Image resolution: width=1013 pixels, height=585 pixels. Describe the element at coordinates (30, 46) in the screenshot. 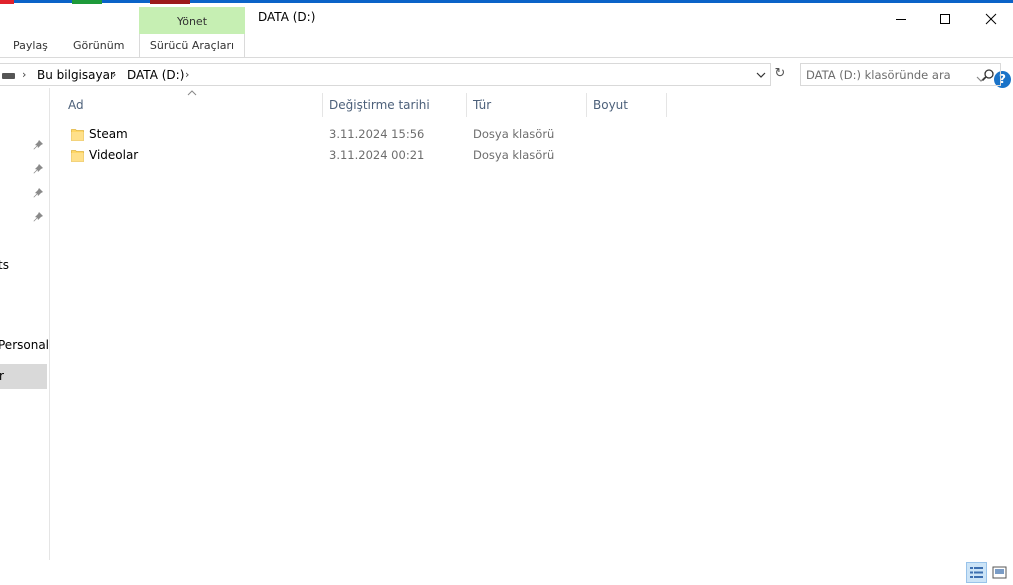

I see `tab-share: Paylaş` at that location.